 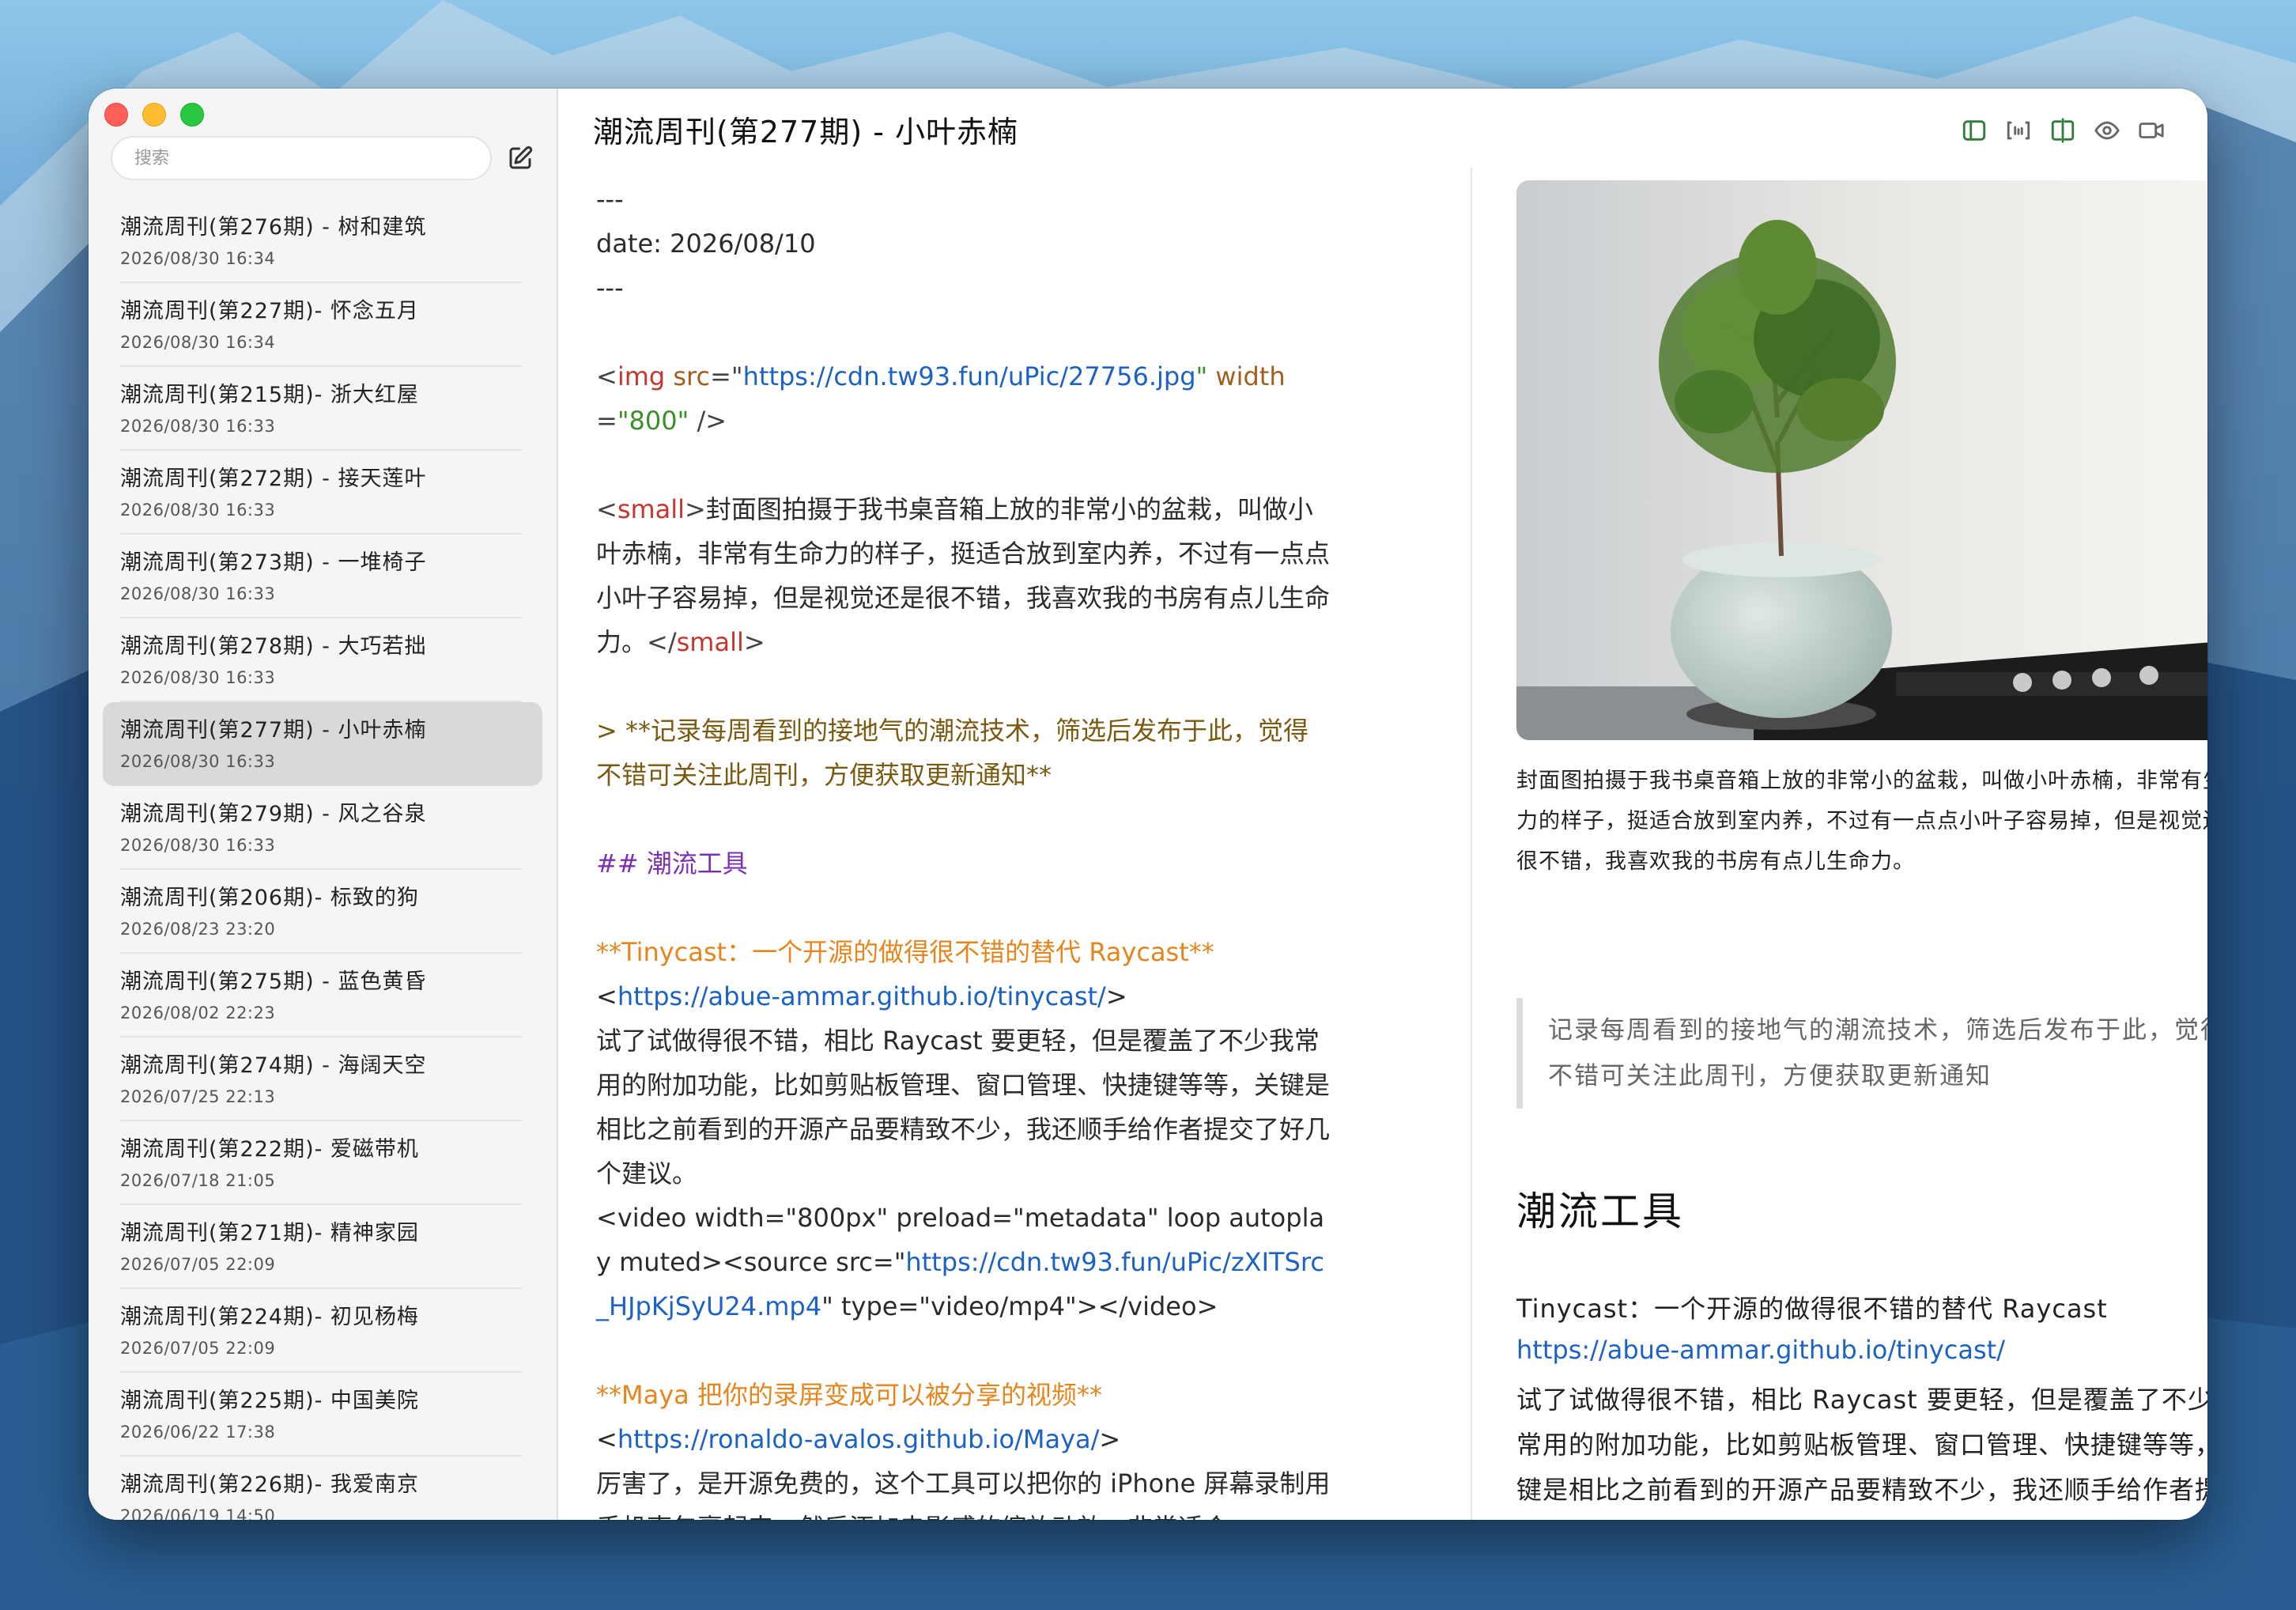 What do you see at coordinates (520, 158) in the screenshot?
I see `compose-icon` at bounding box center [520, 158].